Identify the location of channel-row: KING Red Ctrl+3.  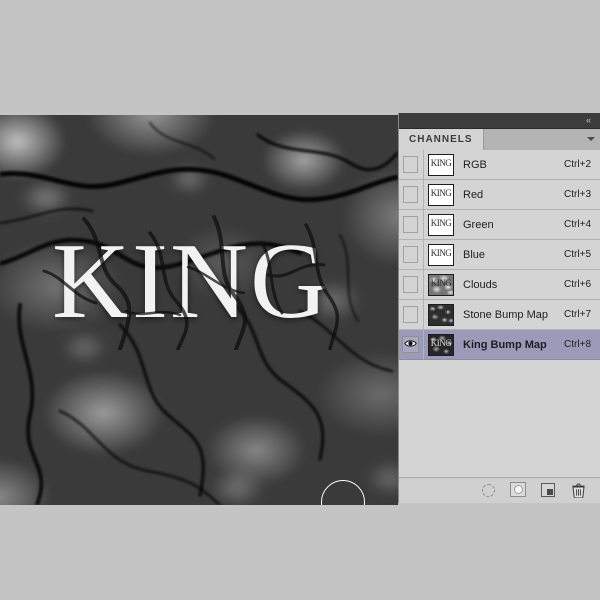
(499, 194).